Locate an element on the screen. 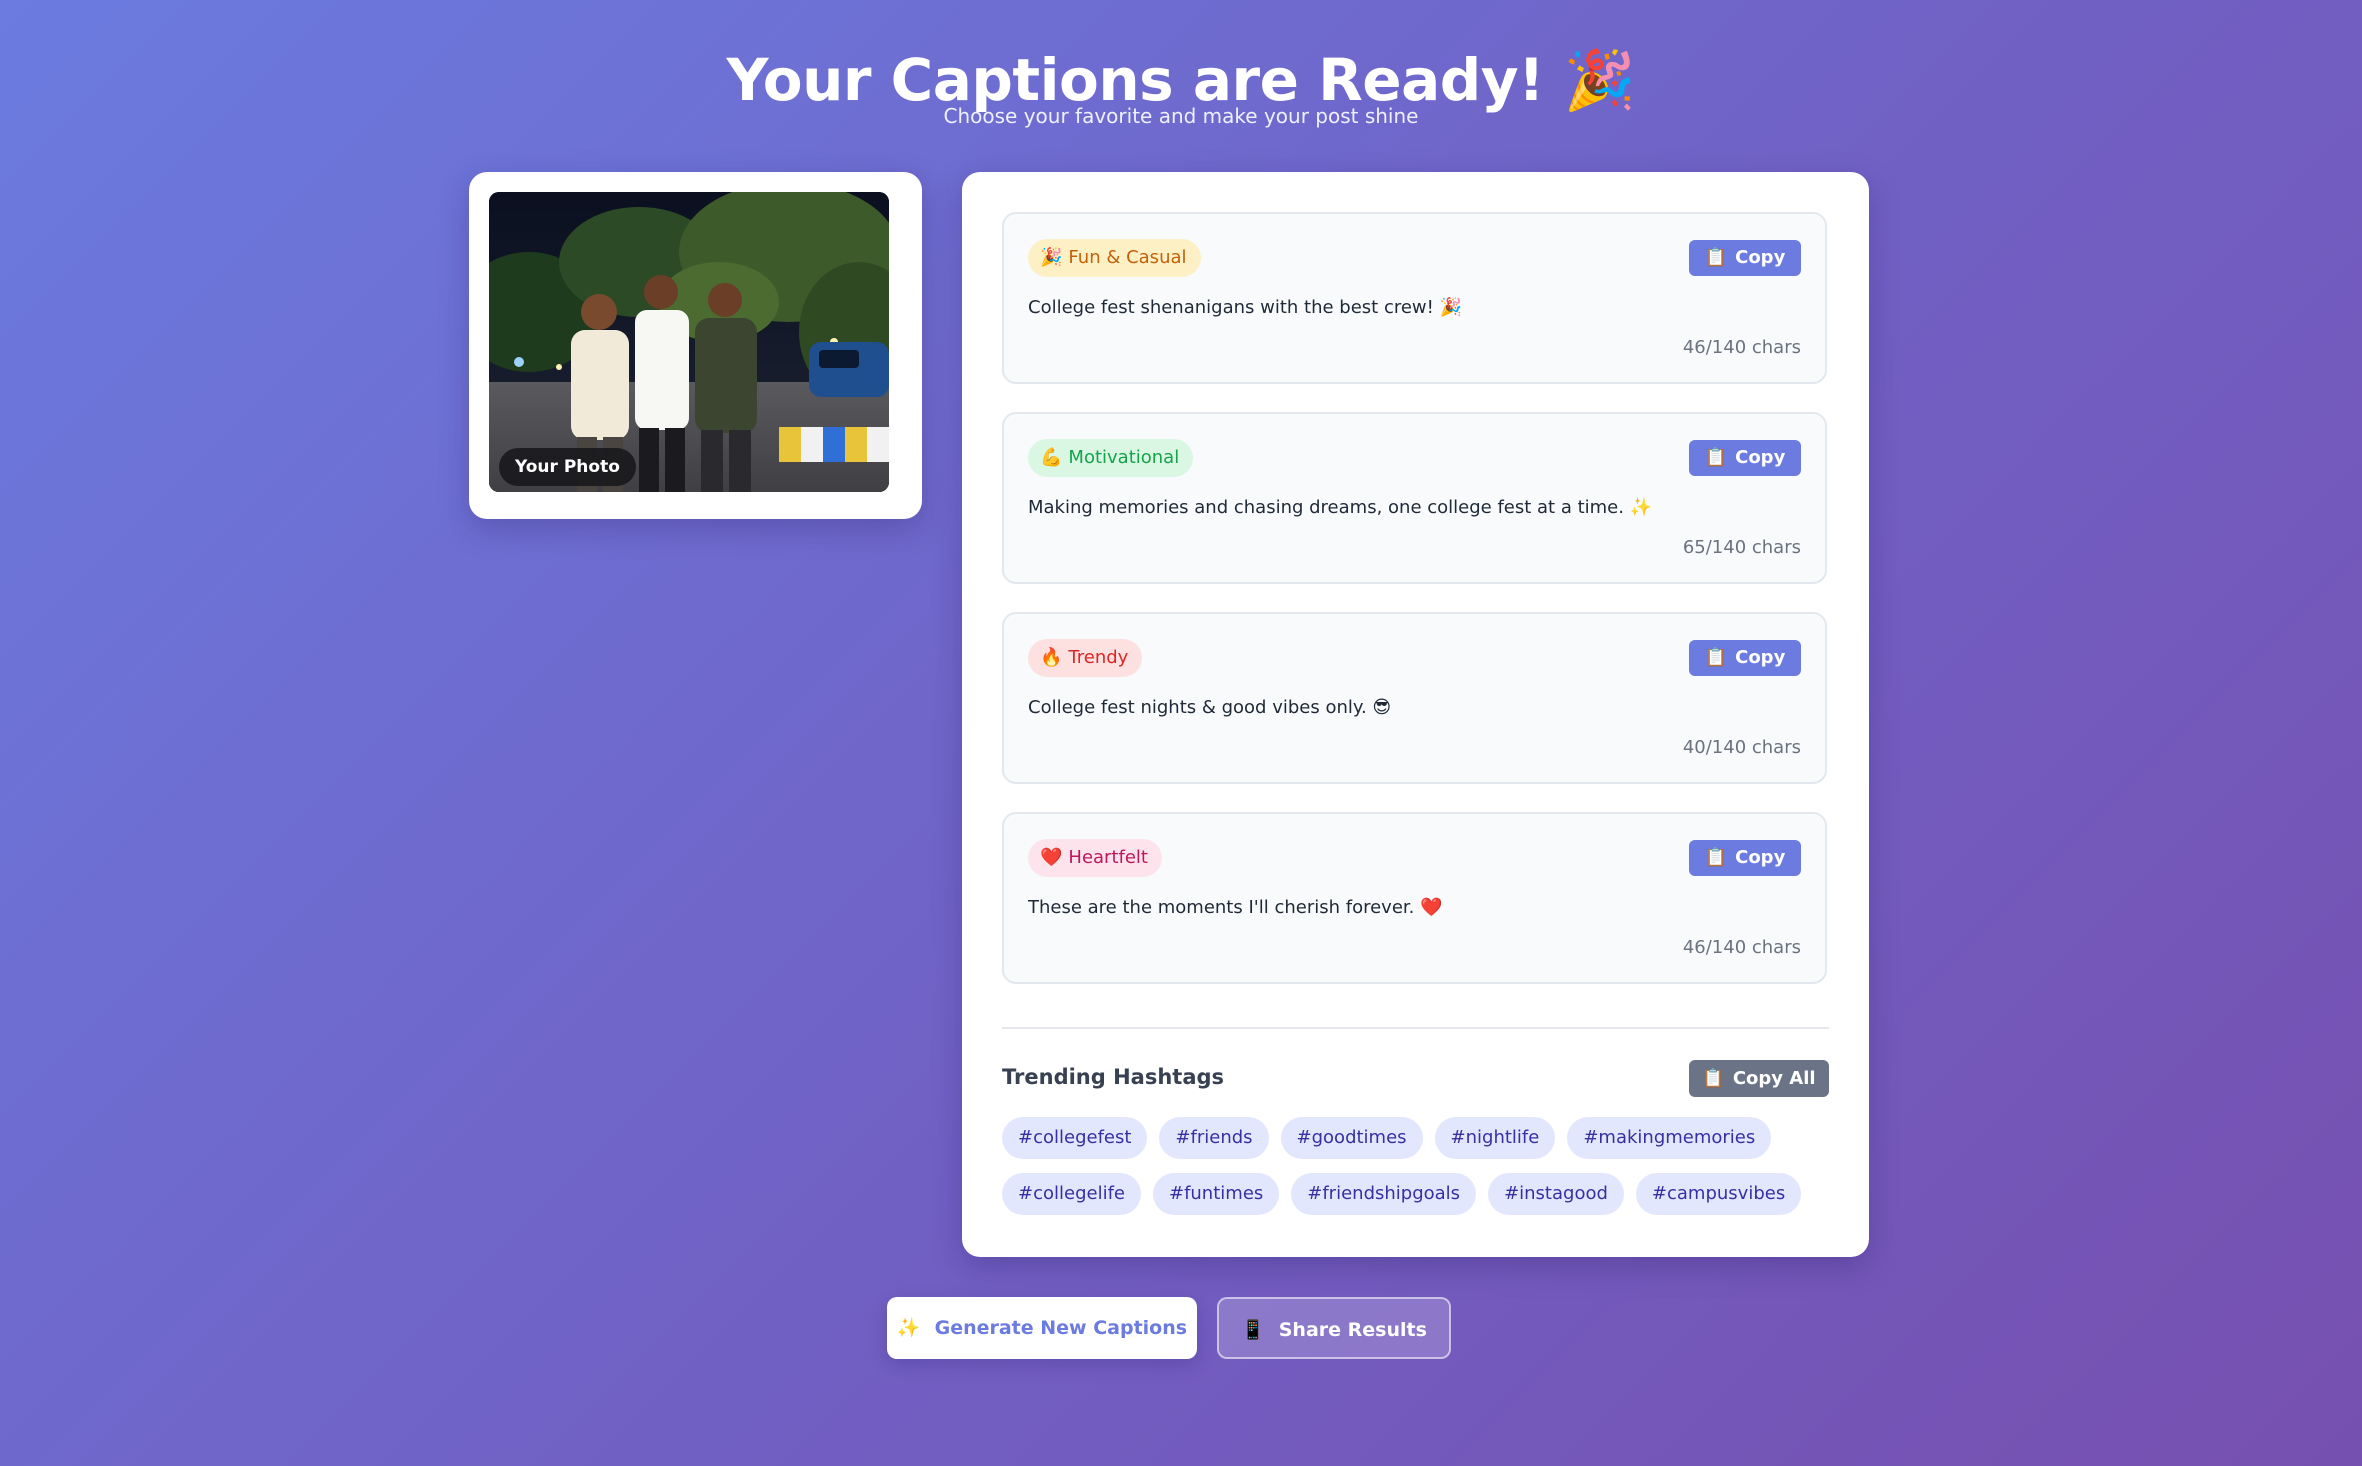  copy-button-trendy: 📋 Copy is located at coordinates (1745, 658).